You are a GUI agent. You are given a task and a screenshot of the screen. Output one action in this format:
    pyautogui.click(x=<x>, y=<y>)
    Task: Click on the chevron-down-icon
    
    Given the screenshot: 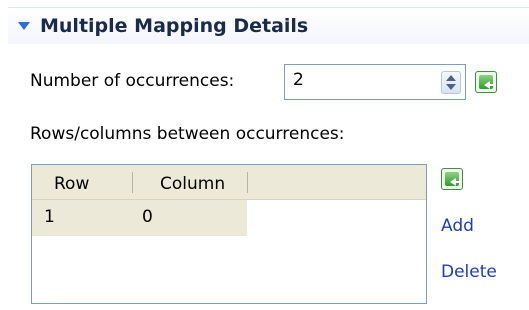 What is the action you would take?
    pyautogui.click(x=24, y=26)
    